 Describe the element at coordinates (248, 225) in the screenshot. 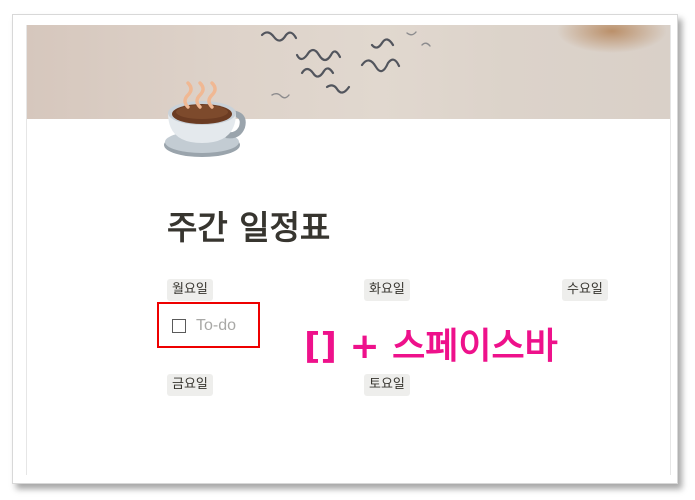

I see `page-title: 주간 일정표` at that location.